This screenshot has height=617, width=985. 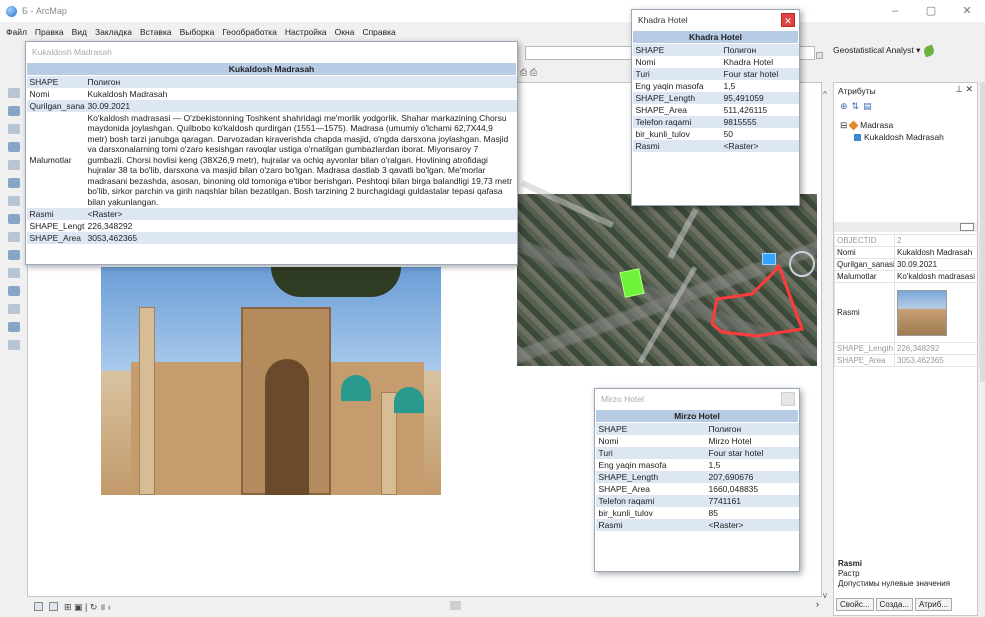 I want to click on menu-windows: Окна, so click(x=345, y=32).